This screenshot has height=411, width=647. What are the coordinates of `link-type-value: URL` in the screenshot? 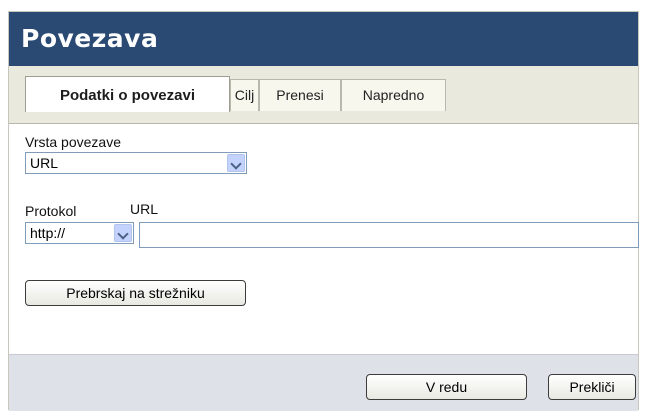 It's located at (44, 163).